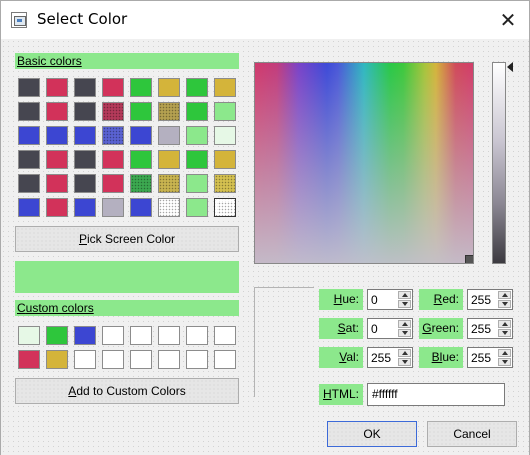  Describe the element at coordinates (197, 111) in the screenshot. I see `basic-color-swatch-r1-c6` at that location.